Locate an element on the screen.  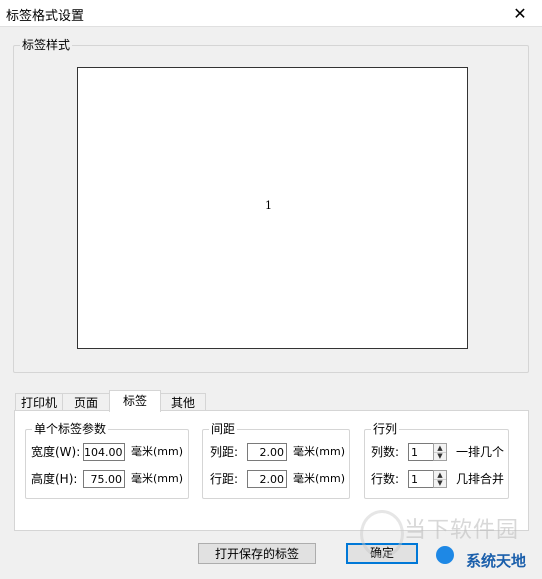
rows-cols-legend: 行列 is located at coordinates (385, 429).